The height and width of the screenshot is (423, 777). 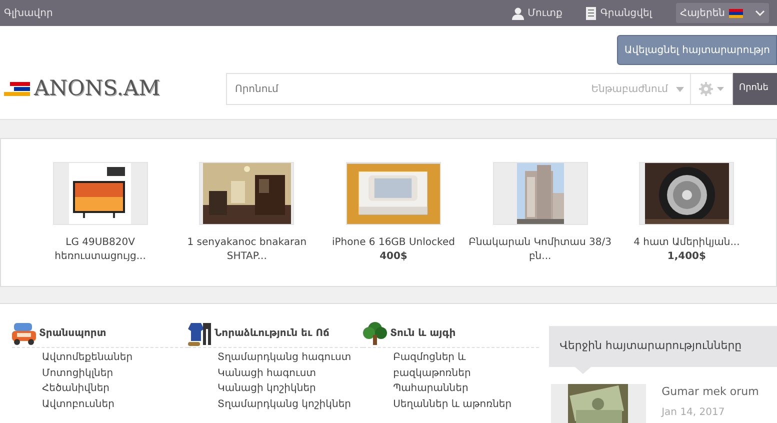 I want to click on listing-title: Gumar mek orum, so click(x=710, y=392).